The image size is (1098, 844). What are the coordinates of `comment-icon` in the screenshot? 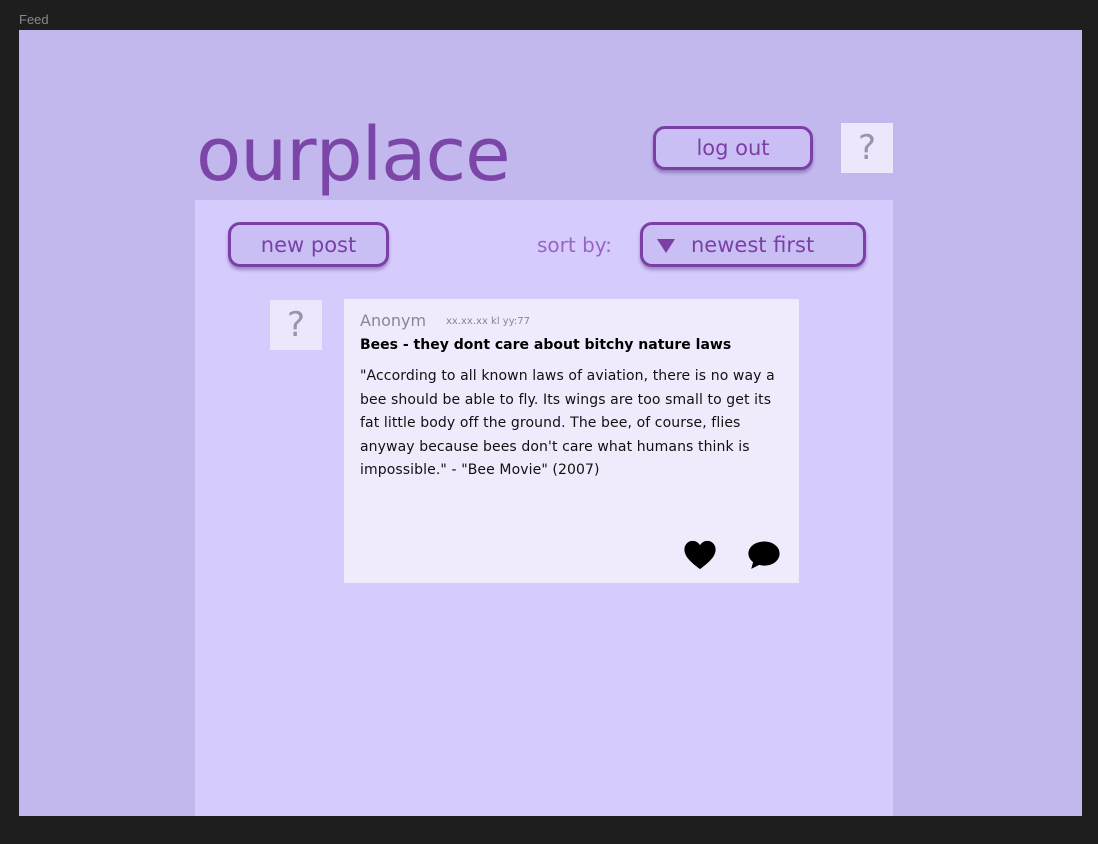 It's located at (764, 555).